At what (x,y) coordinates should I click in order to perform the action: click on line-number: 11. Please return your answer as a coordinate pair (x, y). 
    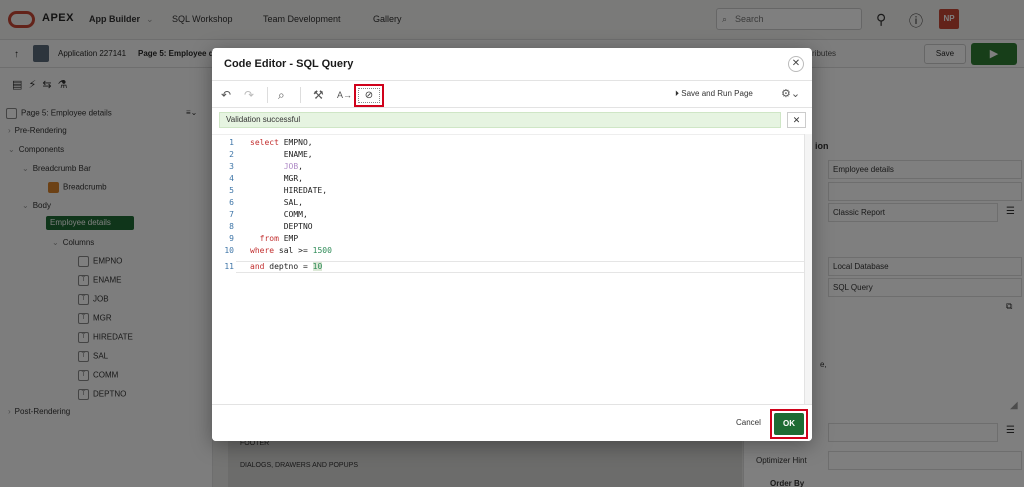
    Looking at the image, I should click on (229, 266).